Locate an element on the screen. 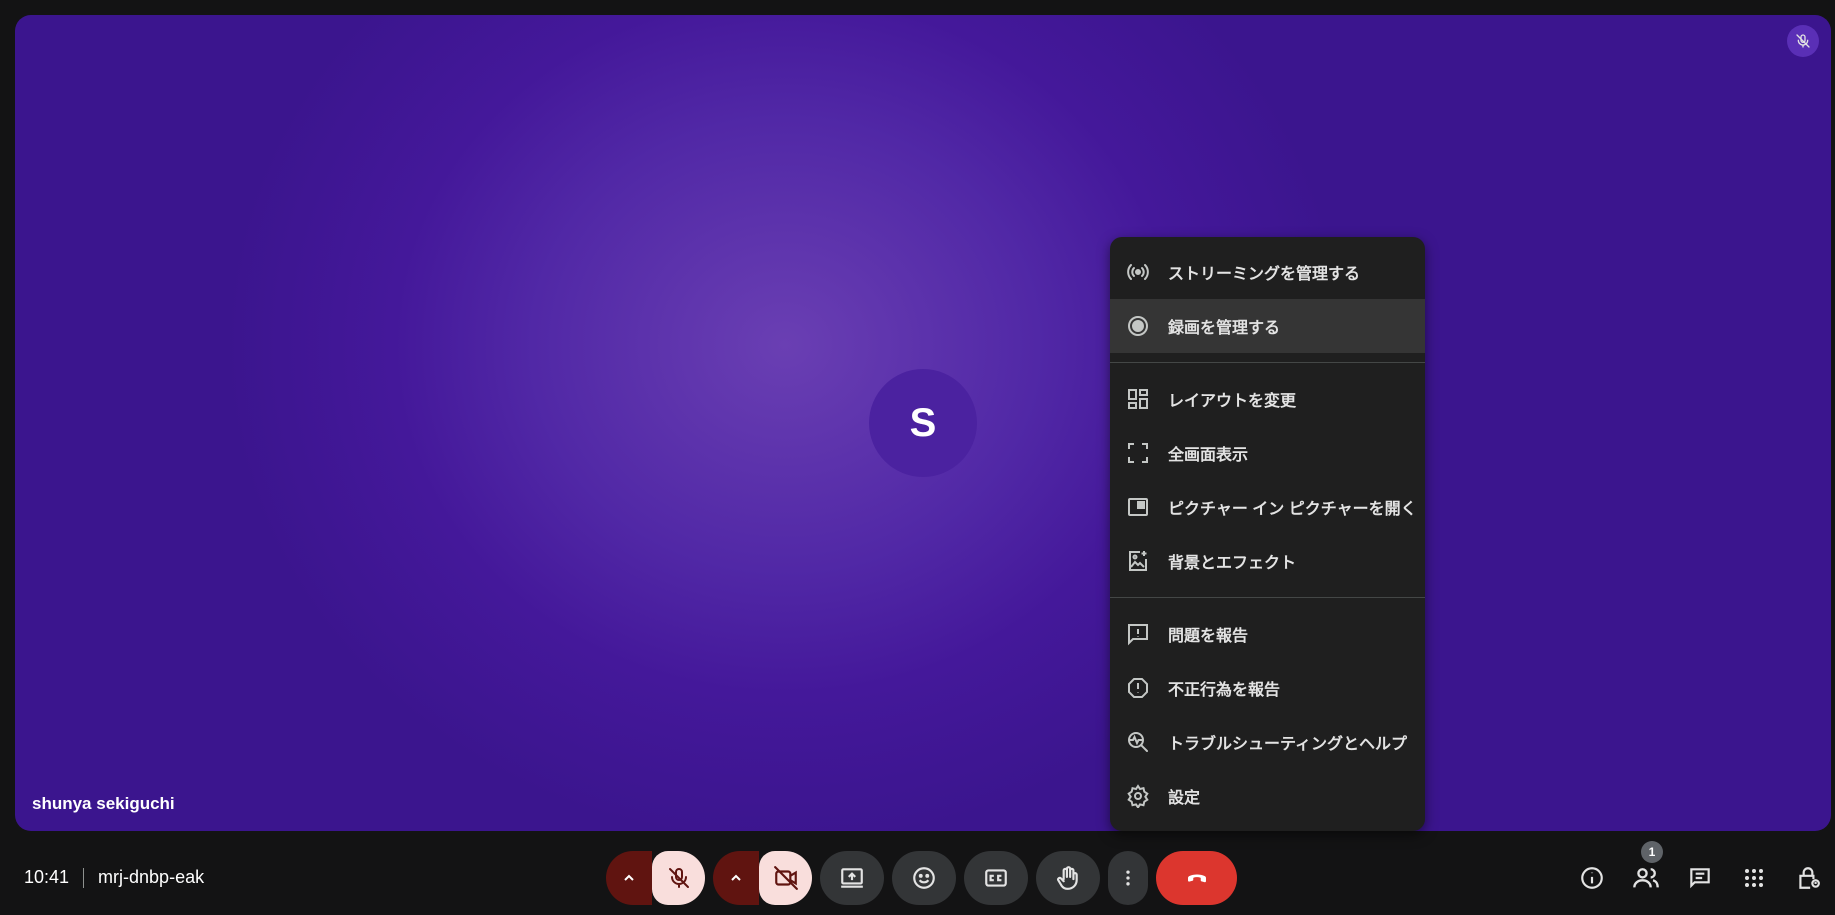 This screenshot has height=915, width=1835. more-vert-icon is located at coordinates (1128, 878).